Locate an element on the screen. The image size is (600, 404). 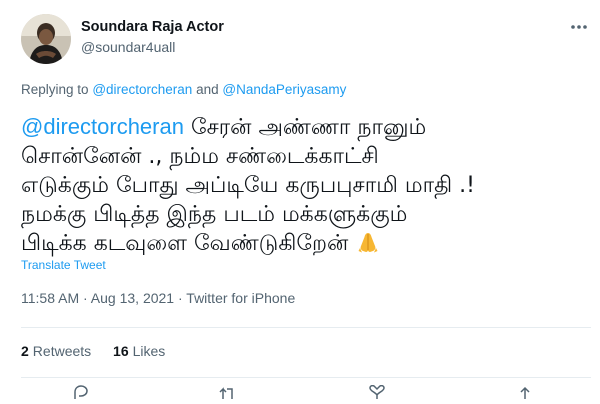
mention-link: @directorcheran is located at coordinates (102, 126).